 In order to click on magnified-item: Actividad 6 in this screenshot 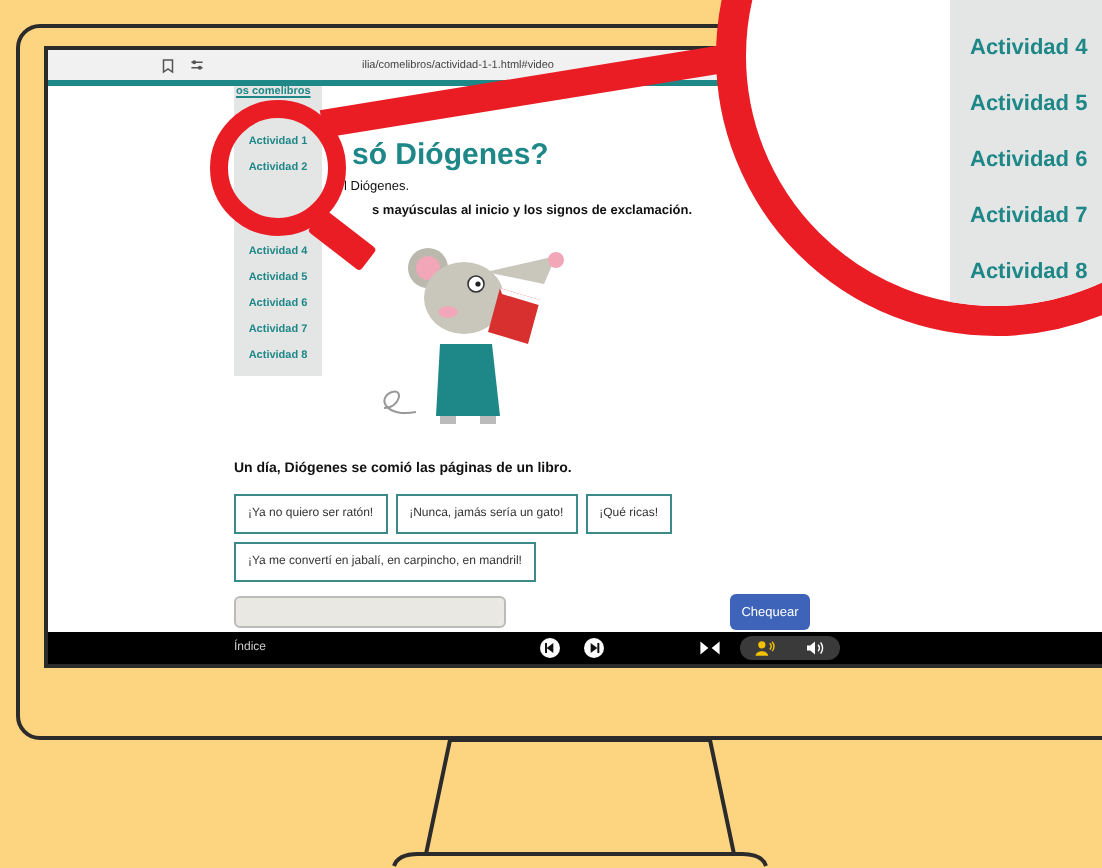, I will do `click(1029, 161)`.